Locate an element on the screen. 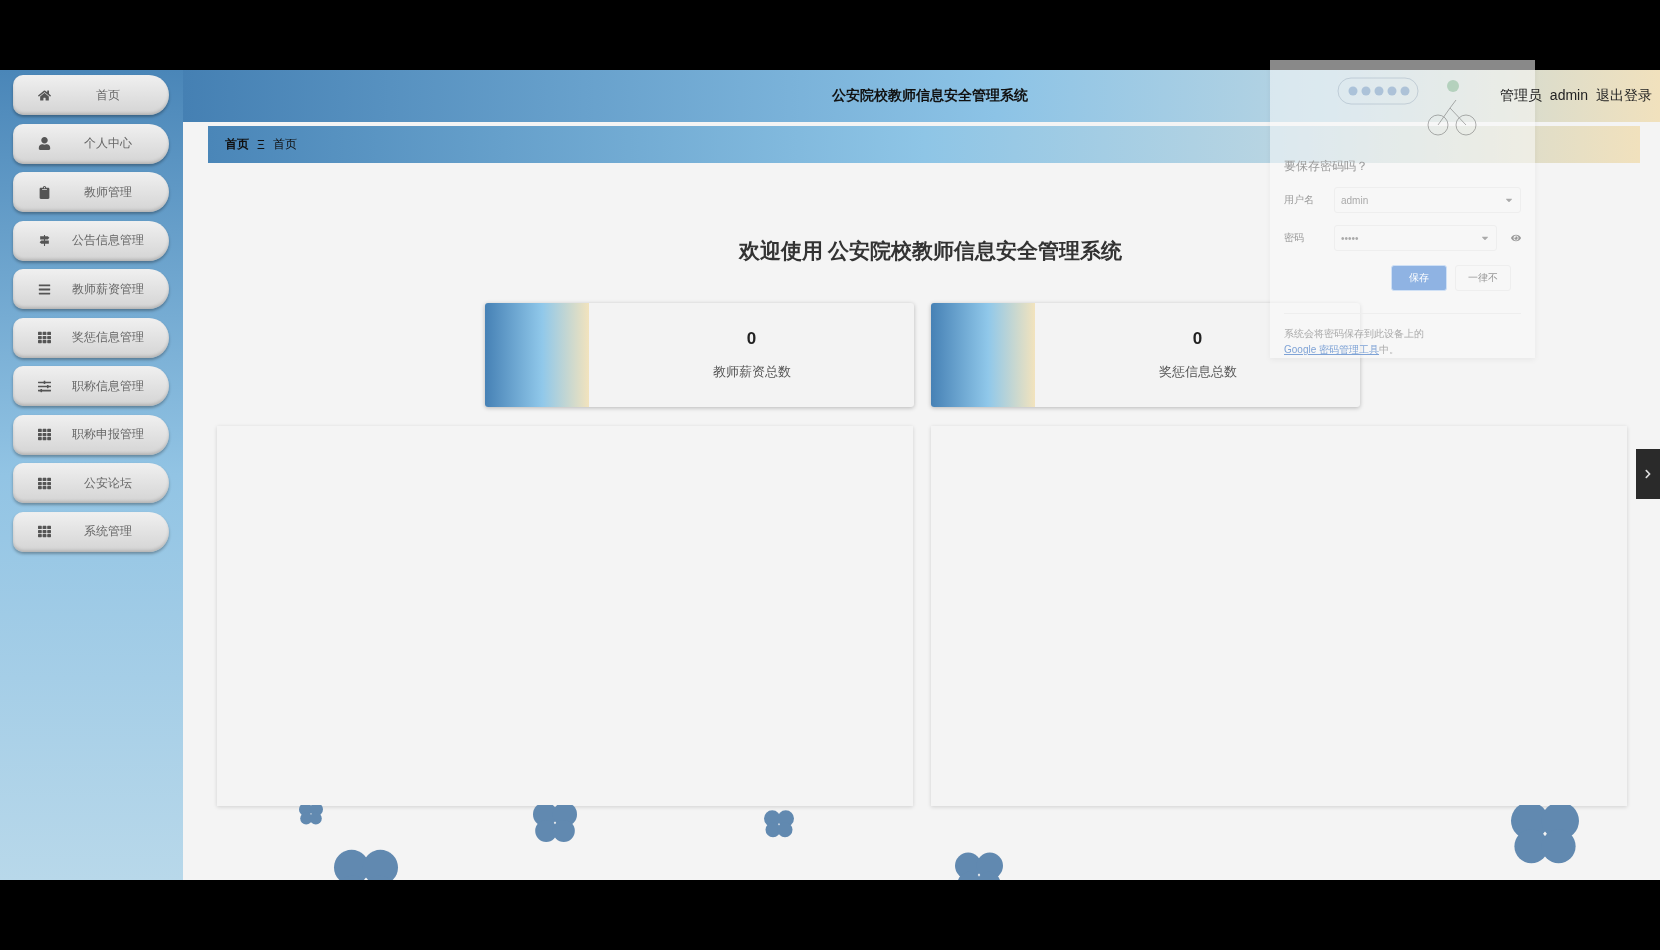 The image size is (1660, 950). stat-label: 教师薪资总数 is located at coordinates (751, 372).